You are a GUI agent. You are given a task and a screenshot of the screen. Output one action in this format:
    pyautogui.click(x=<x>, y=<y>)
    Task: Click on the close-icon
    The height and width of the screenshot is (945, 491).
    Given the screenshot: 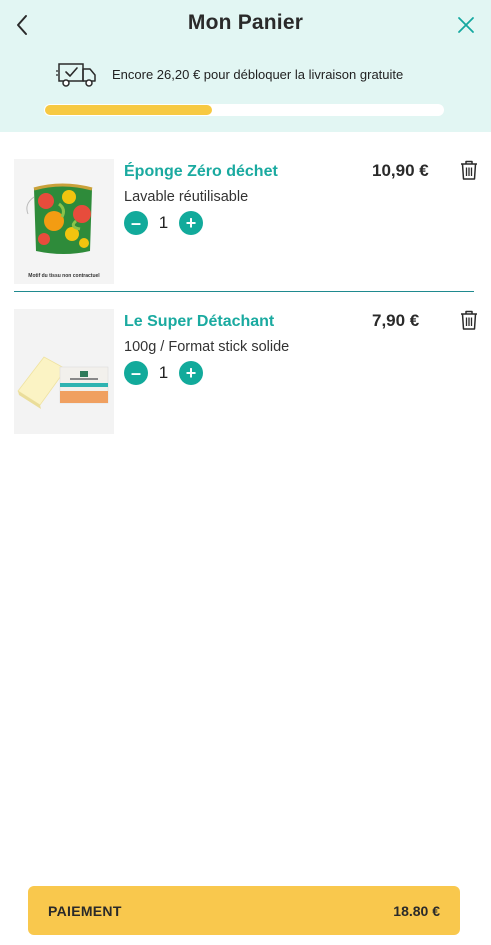 What is the action you would take?
    pyautogui.click(x=466, y=25)
    